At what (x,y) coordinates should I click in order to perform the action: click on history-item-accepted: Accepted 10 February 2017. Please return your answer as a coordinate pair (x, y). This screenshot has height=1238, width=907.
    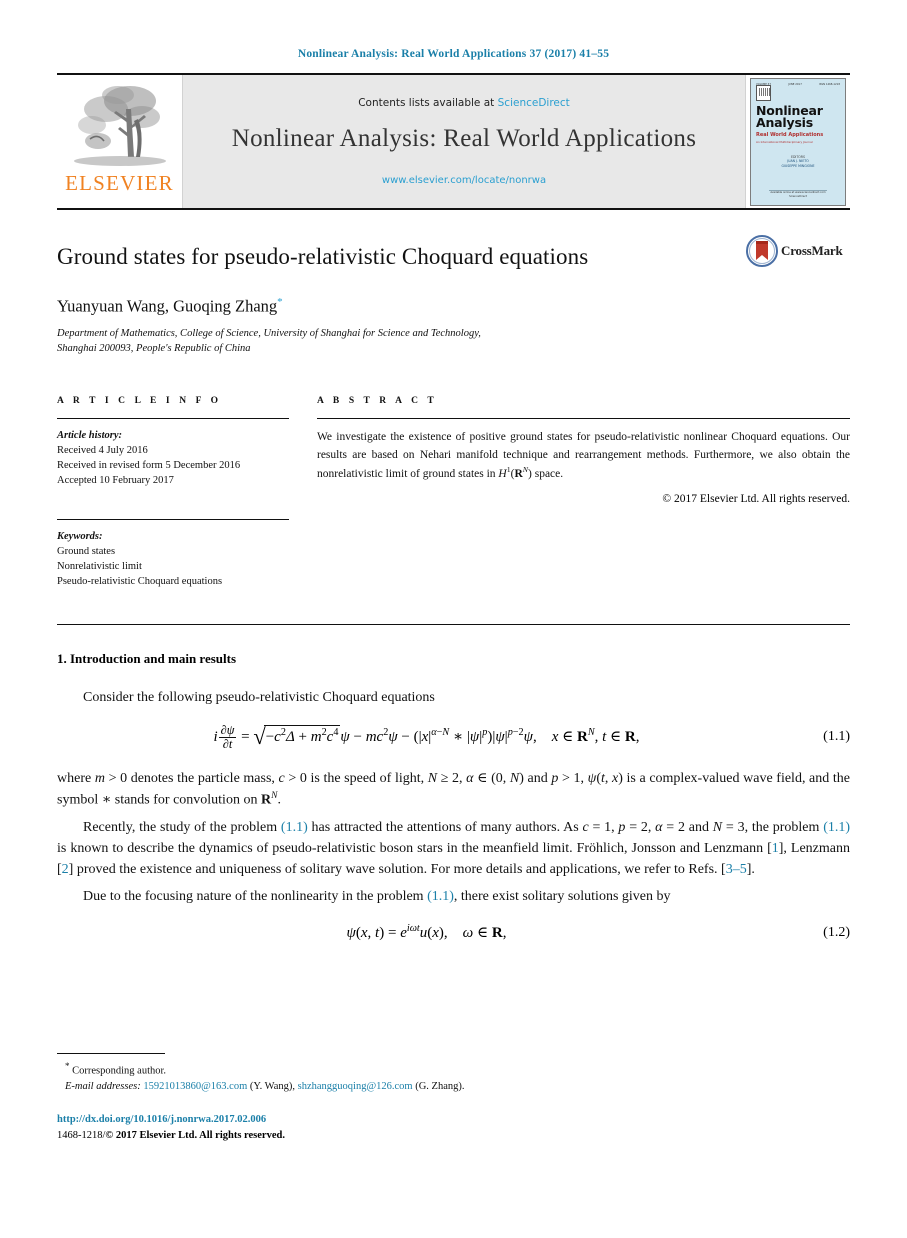
    Looking at the image, I should click on (115, 481).